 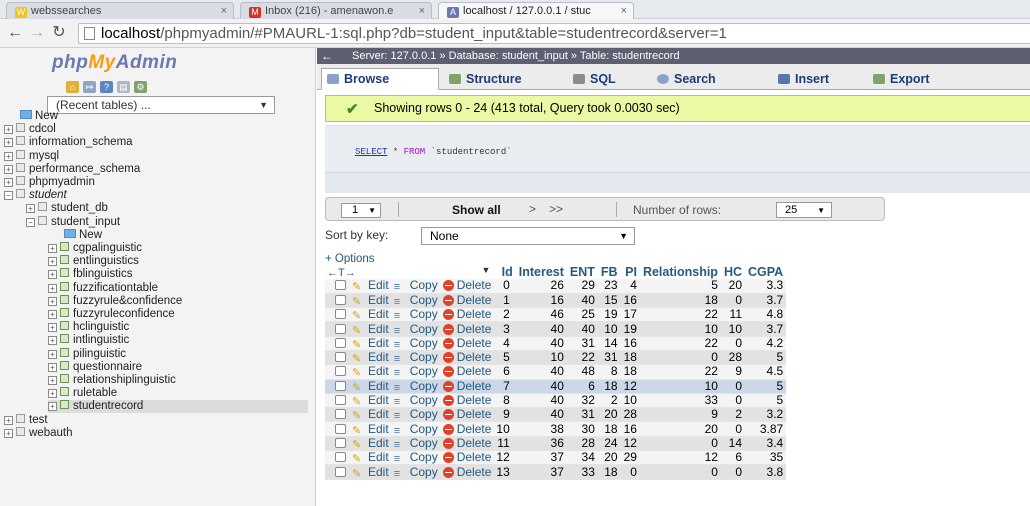 I want to click on tree-item: + relationshiplinguistic, so click(x=178, y=380).